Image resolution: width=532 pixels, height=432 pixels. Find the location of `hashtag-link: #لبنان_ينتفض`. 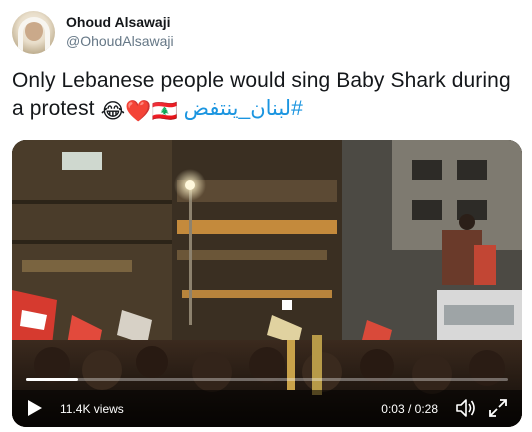

hashtag-link: #لبنان_ينتفض is located at coordinates (243, 108).